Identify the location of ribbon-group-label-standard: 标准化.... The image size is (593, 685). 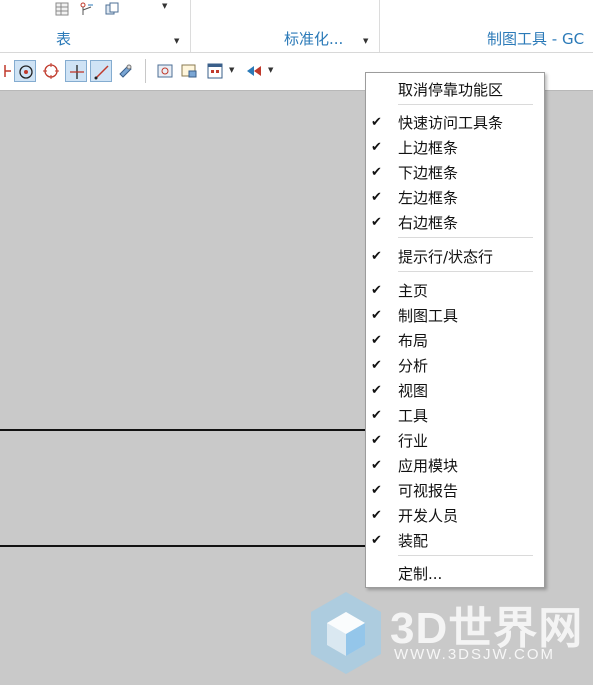
(314, 39).